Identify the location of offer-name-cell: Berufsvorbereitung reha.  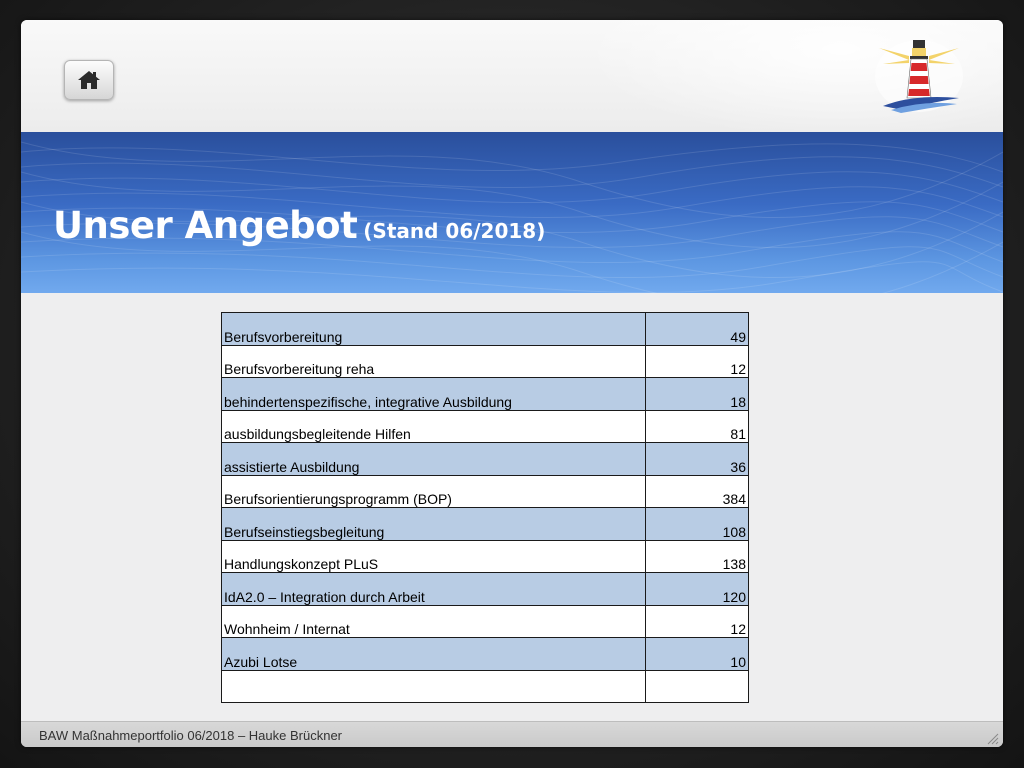
(433, 361).